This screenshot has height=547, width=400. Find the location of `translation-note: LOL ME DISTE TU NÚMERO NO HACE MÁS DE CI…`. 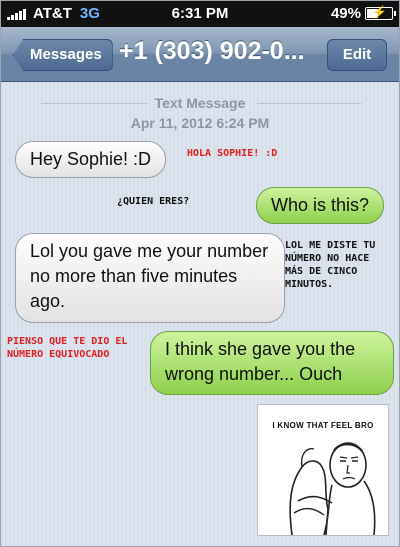

translation-note: LOL ME DISTE TU NÚMERO NO HACE MÁS DE CI… is located at coordinates (330, 265).